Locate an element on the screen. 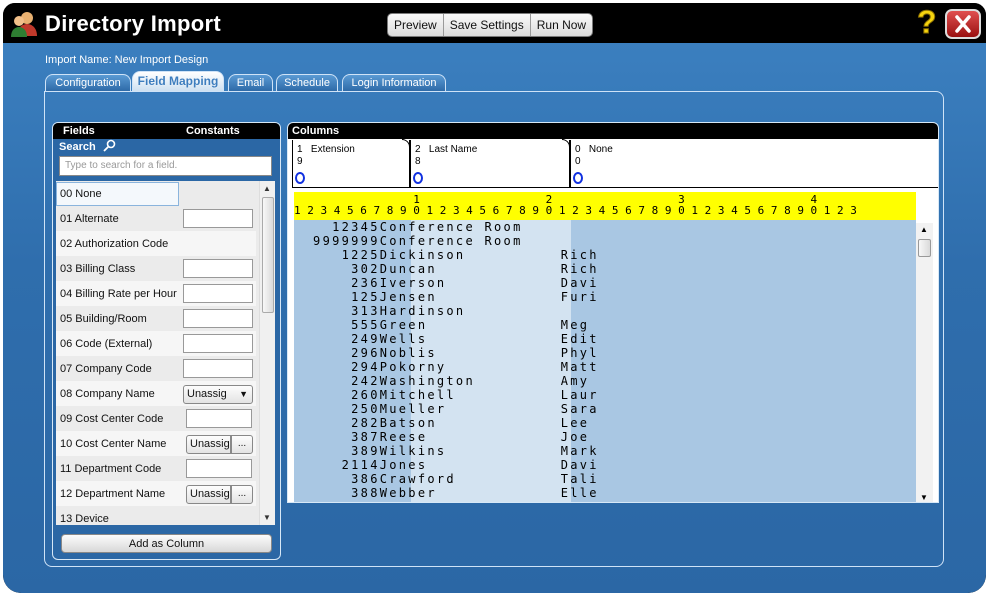 The height and width of the screenshot is (595, 989). list-item: 05 Building/Room is located at coordinates (156, 318).